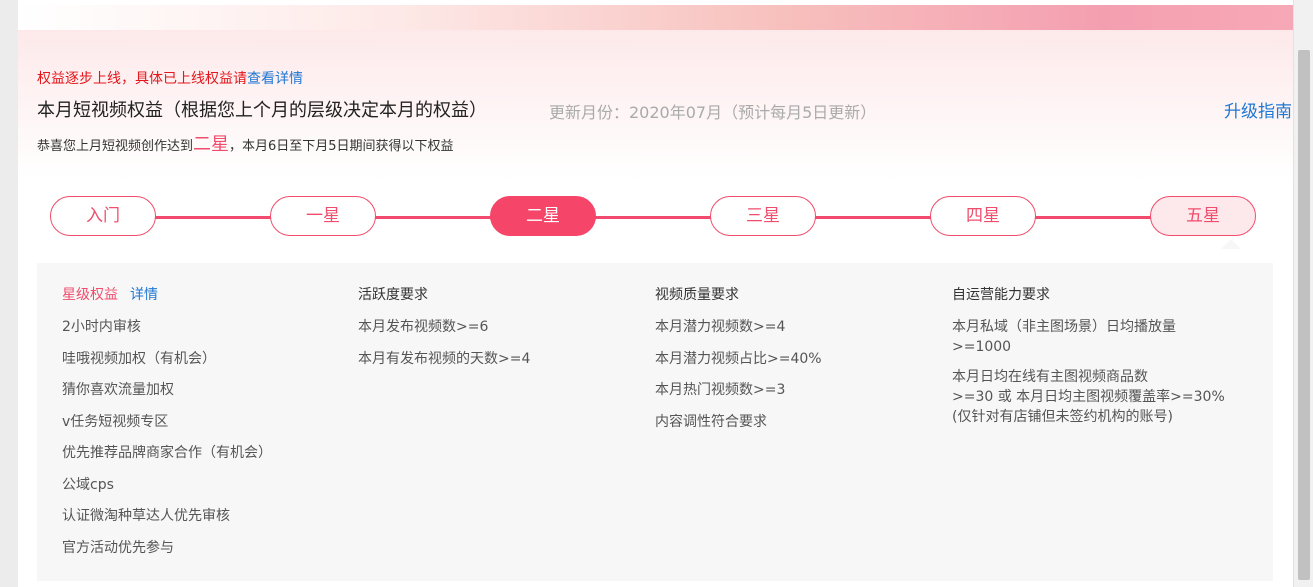 The height and width of the screenshot is (587, 1313). I want to click on level-tab-2-star: 二星, so click(543, 216).